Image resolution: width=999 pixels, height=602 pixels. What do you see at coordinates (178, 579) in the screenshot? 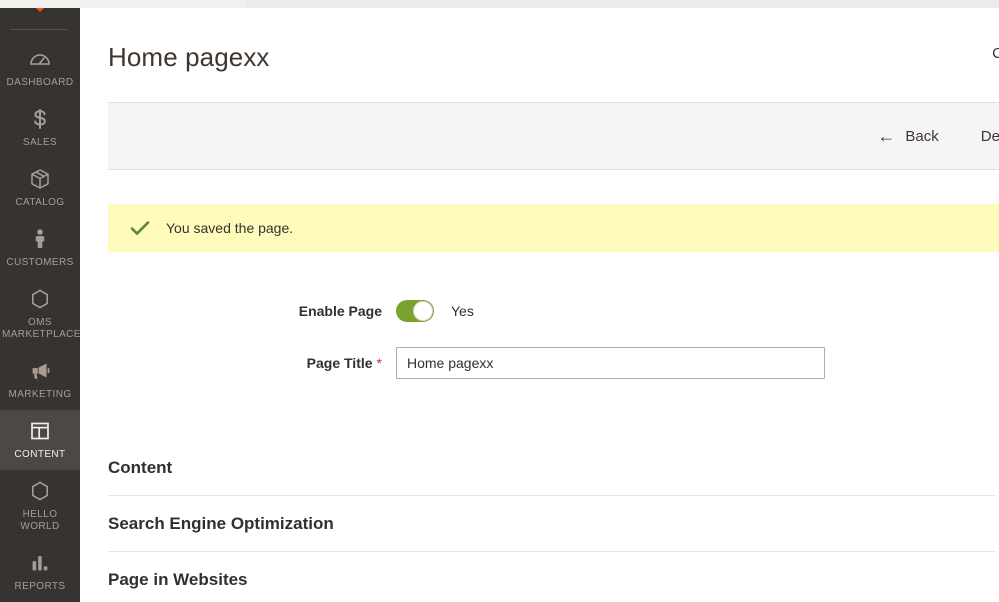
I see `section-title: Page in Websites` at bounding box center [178, 579].